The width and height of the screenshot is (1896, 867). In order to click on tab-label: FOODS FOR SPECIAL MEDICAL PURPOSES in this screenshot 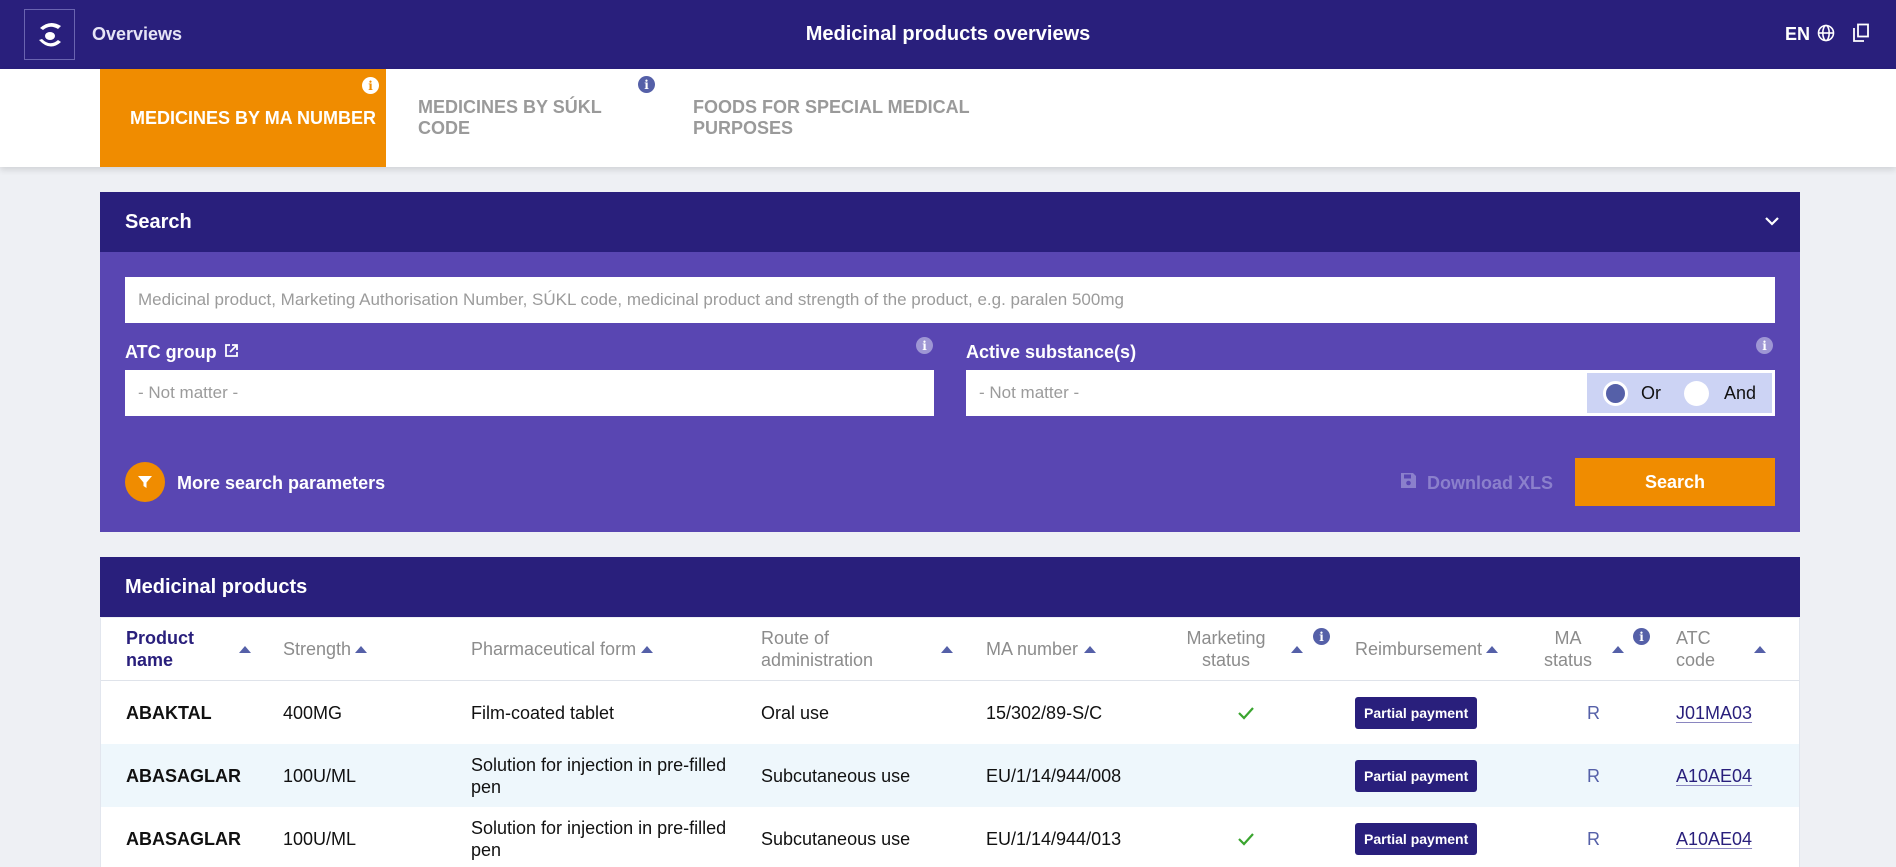, I will do `click(831, 117)`.